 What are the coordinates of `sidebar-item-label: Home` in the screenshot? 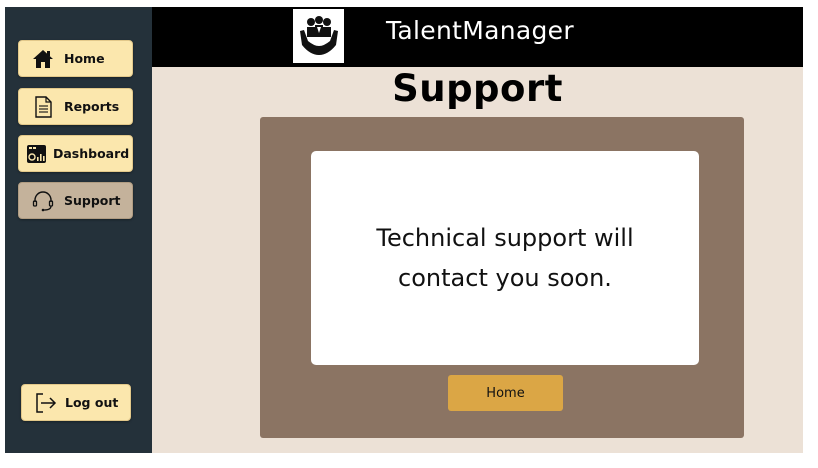 It's located at (84, 58).